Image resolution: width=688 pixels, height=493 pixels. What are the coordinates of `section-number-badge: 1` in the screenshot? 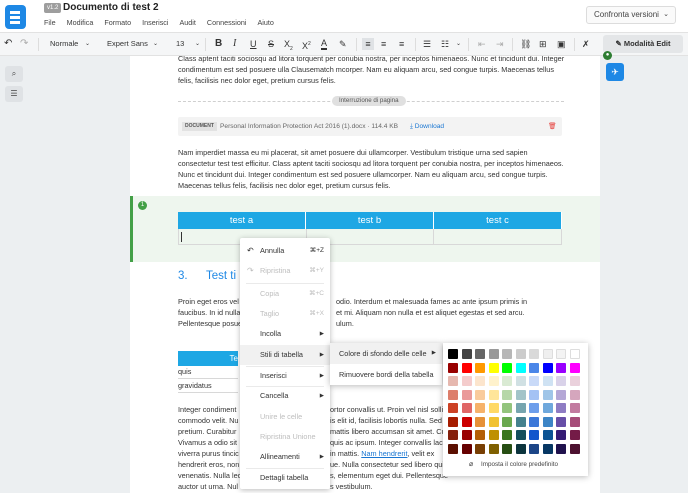 It's located at (142, 205).